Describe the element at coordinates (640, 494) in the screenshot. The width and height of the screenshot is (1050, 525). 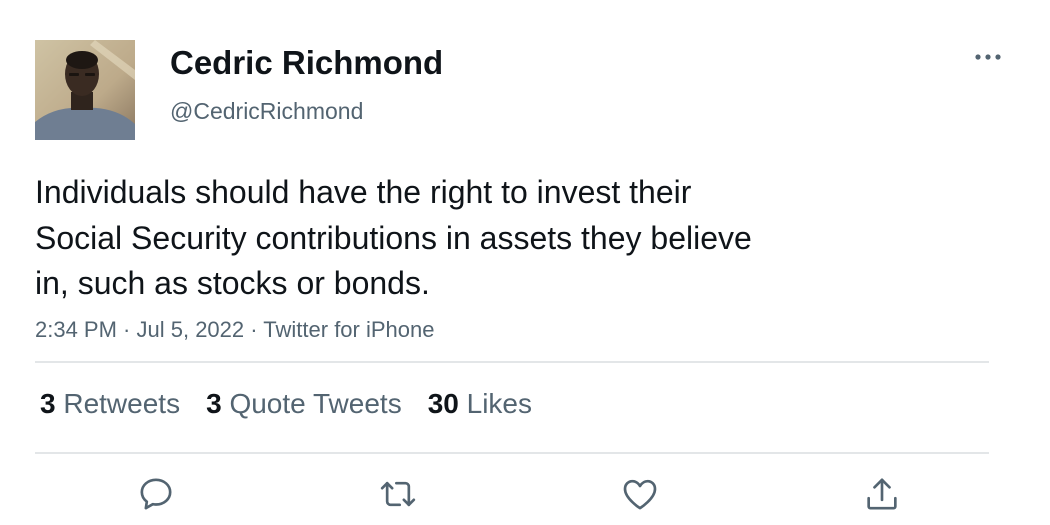
I see `heart-icon` at that location.